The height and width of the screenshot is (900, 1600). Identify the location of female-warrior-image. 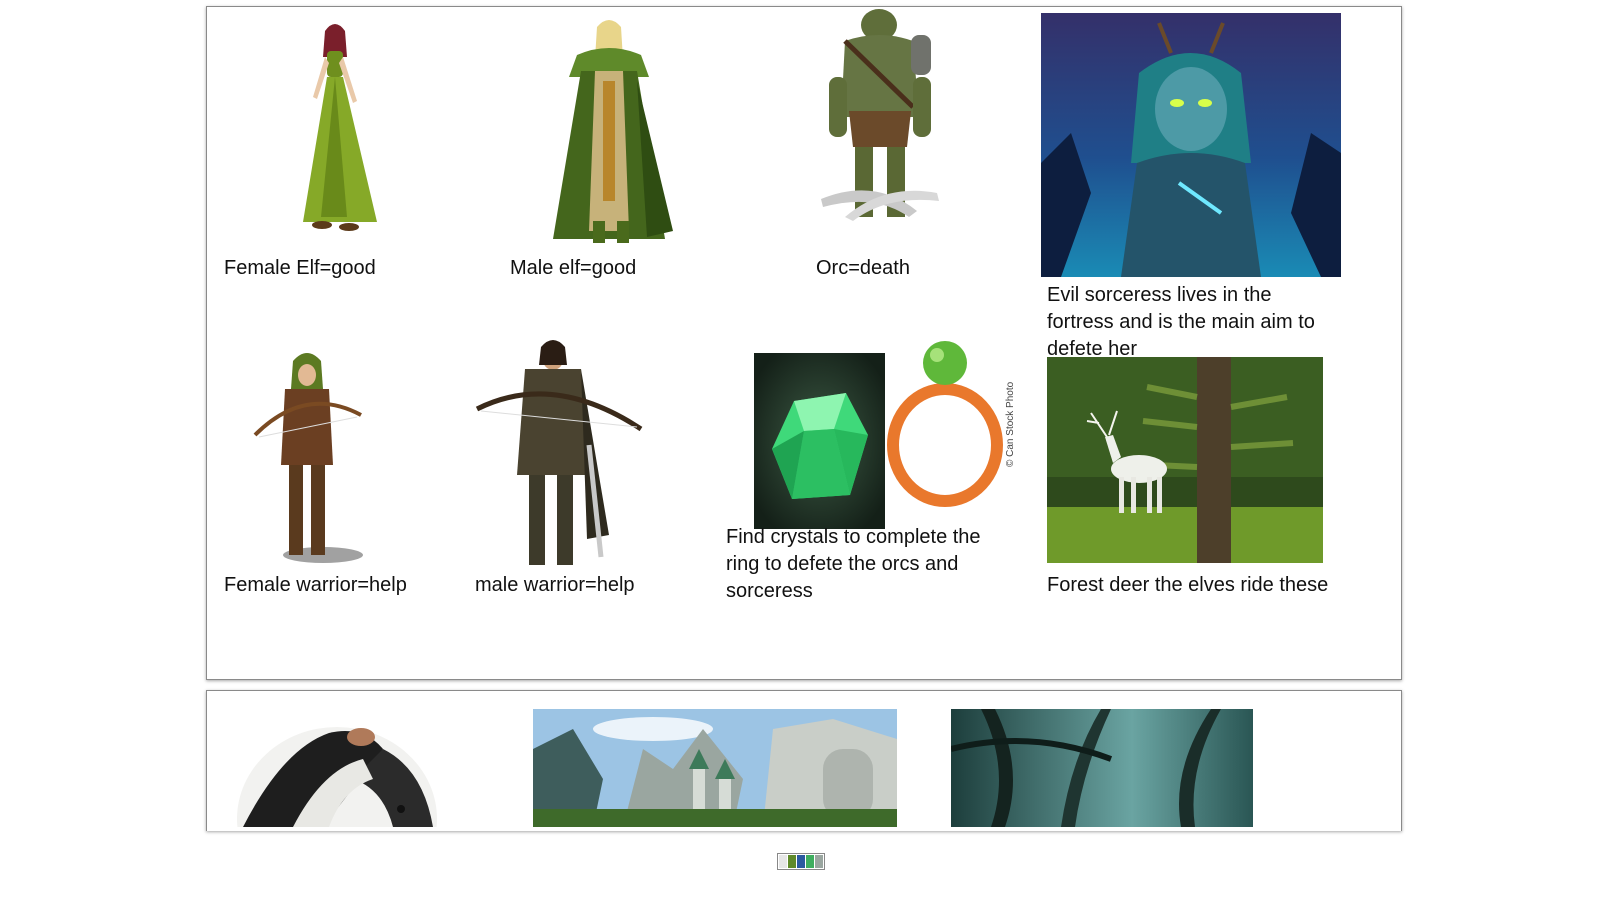
(309, 461).